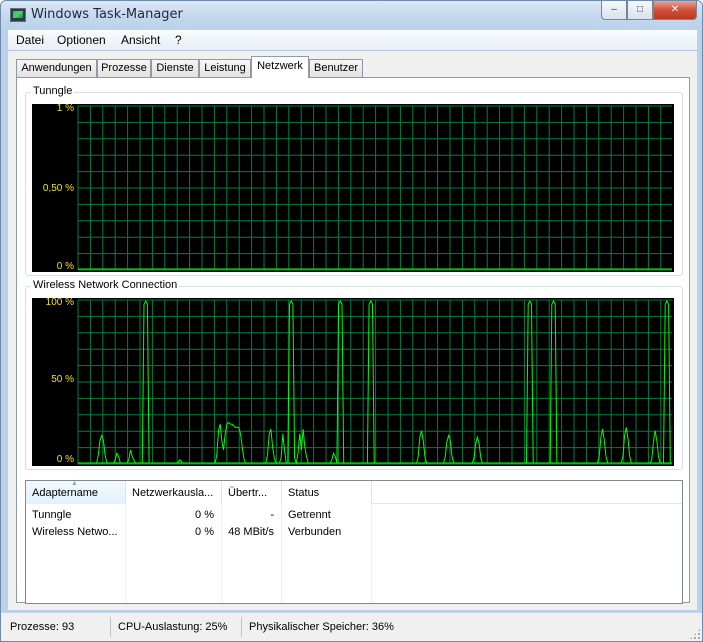 Image resolution: width=703 pixels, height=642 pixels. I want to click on tab-anwendungen: Anwendungen, so click(56, 68).